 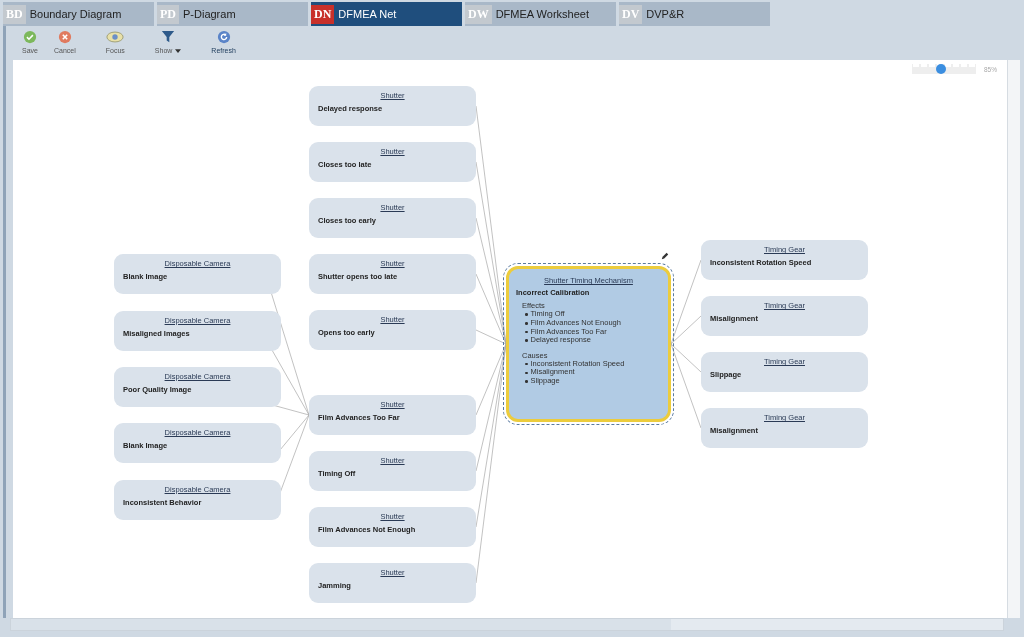 I want to click on vertical-scrollbar, so click(x=1013, y=339).